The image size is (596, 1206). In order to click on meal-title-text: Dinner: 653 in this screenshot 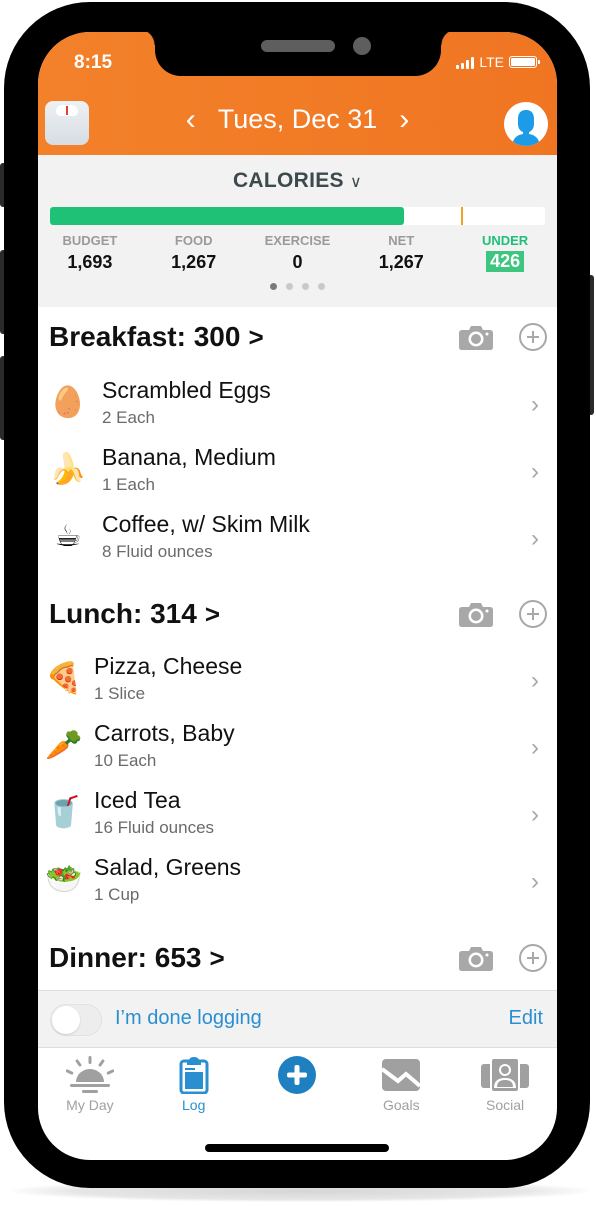, I will do `click(125, 957)`.